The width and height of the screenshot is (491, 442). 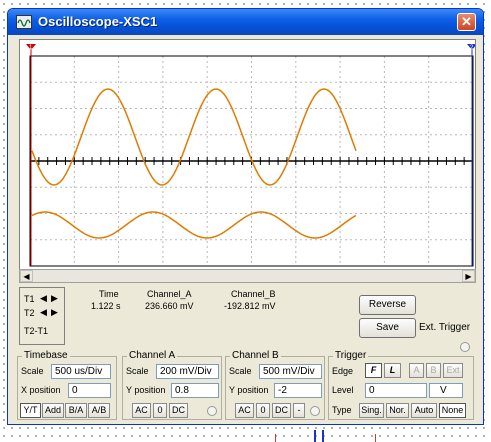 I want to click on channel-a-dc-button: DC, so click(x=178, y=410).